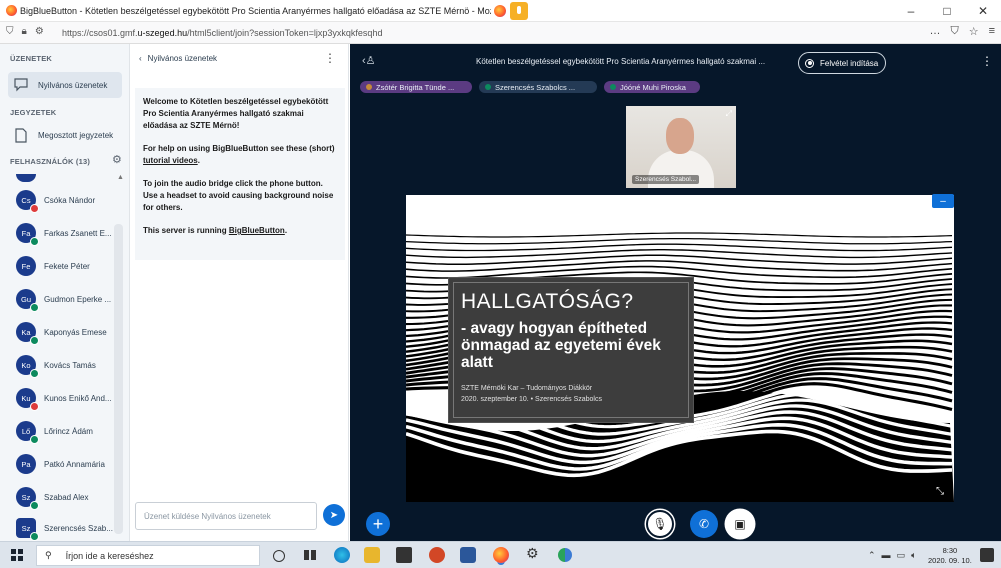  What do you see at coordinates (310, 555) in the screenshot?
I see `task-view-icon` at bounding box center [310, 555].